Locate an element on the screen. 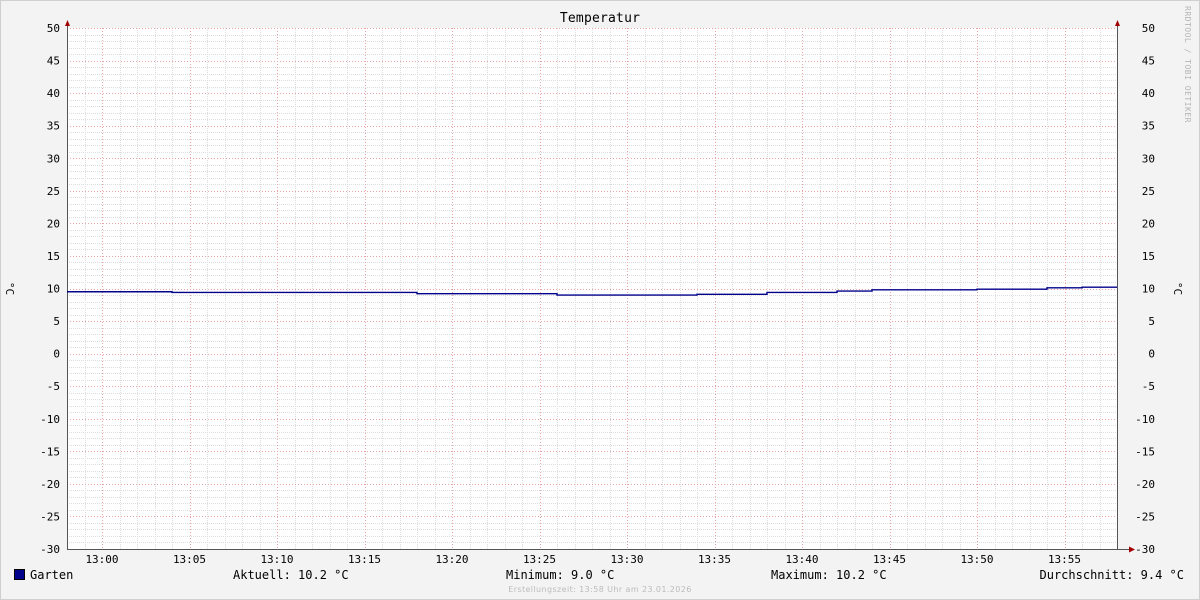  y-tick-label-right: 40 is located at coordinates (1148, 93).